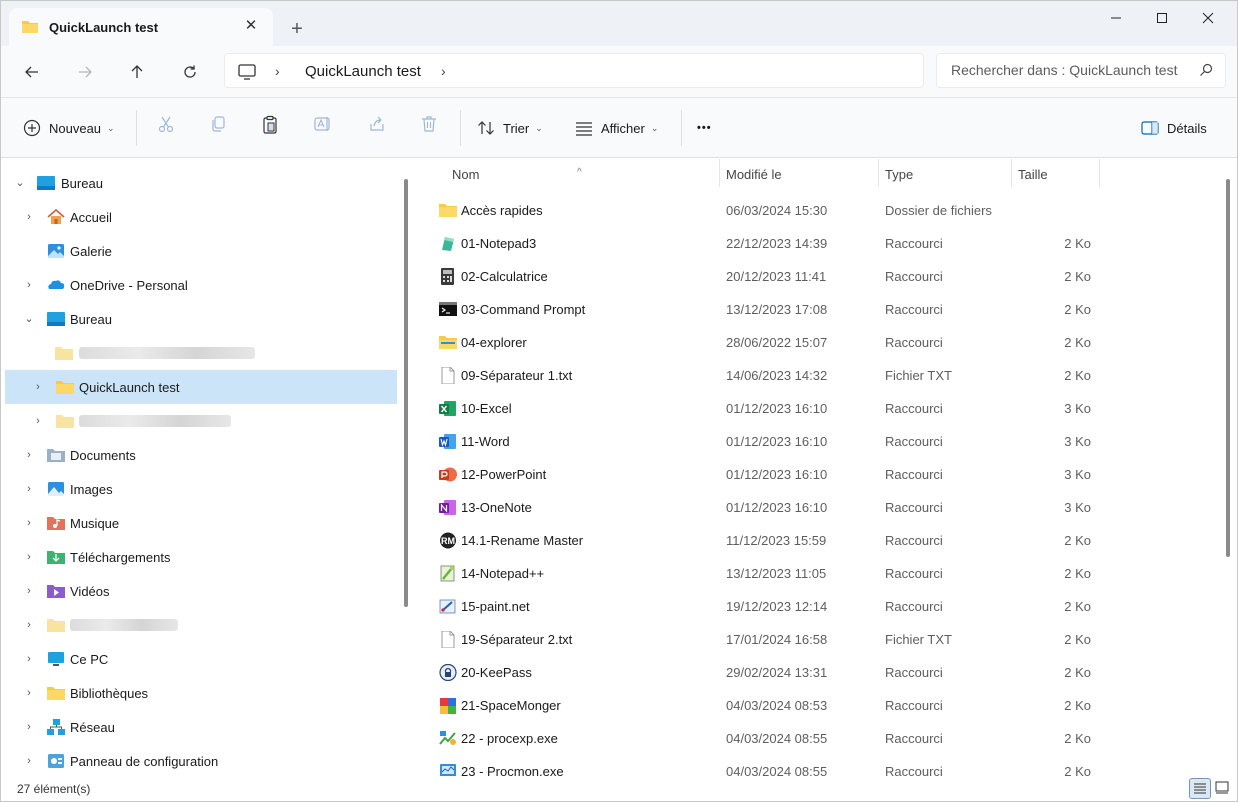  Describe the element at coordinates (201, 319) in the screenshot. I see `sidebar-item-bureau: ⌄ Bureau` at that location.